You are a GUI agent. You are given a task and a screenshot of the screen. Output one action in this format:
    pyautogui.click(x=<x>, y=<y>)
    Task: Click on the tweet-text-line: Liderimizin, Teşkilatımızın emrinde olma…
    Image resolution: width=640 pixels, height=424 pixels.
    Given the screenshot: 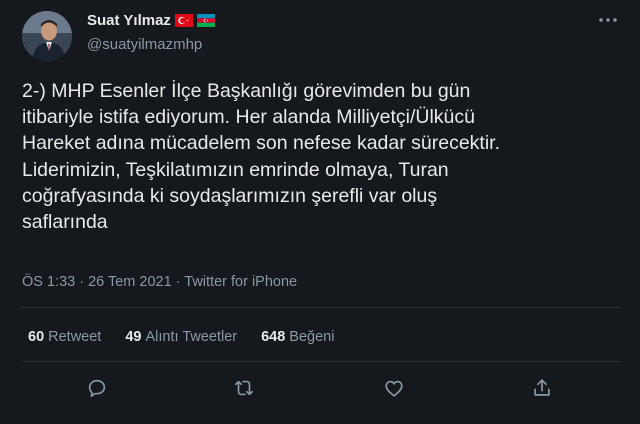 What is the action you would take?
    pyautogui.click(x=235, y=169)
    